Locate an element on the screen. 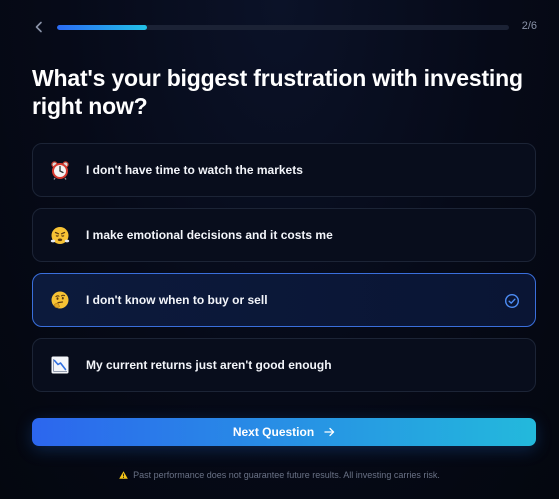 The width and height of the screenshot is (559, 499). check-circle-icon is located at coordinates (512, 301).